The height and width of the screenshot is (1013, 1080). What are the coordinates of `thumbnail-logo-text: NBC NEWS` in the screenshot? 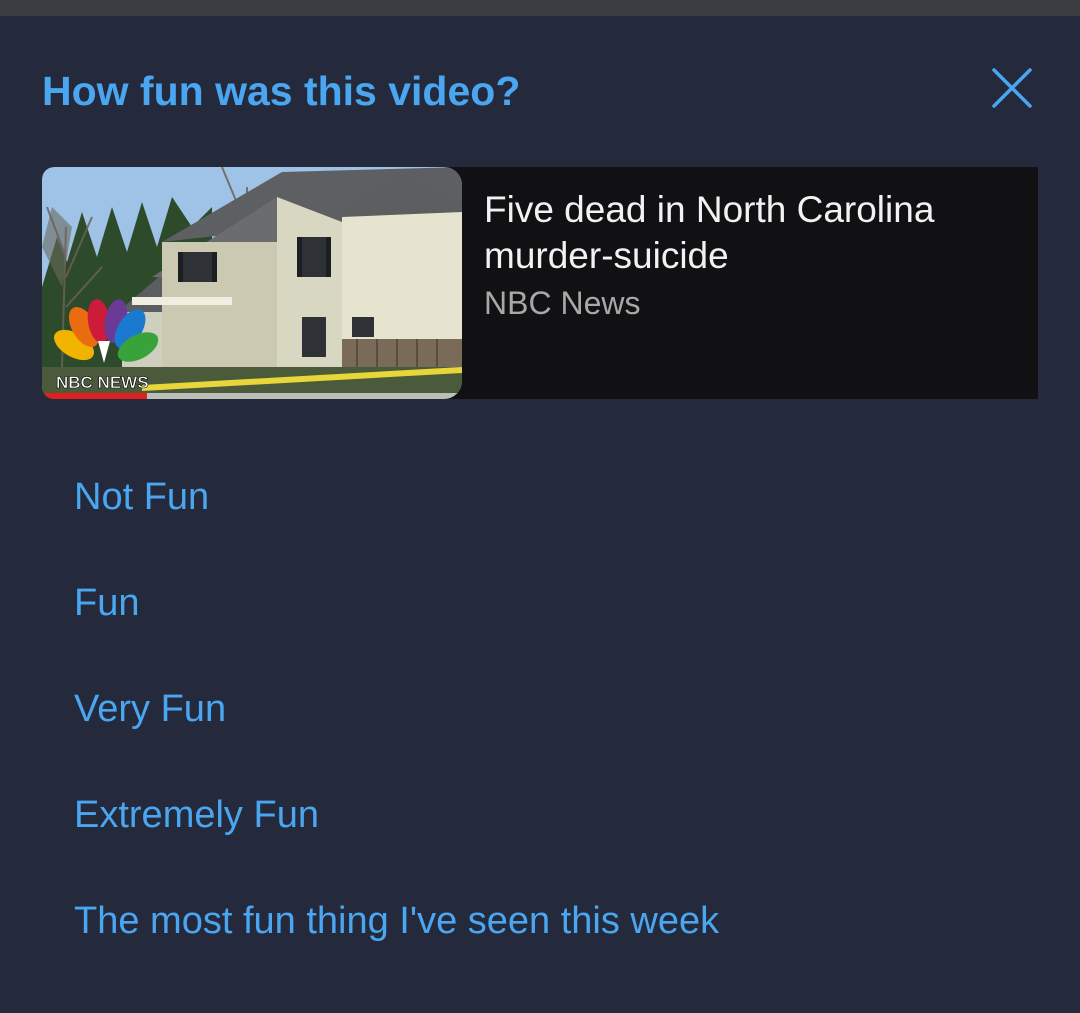 It's located at (102, 382).